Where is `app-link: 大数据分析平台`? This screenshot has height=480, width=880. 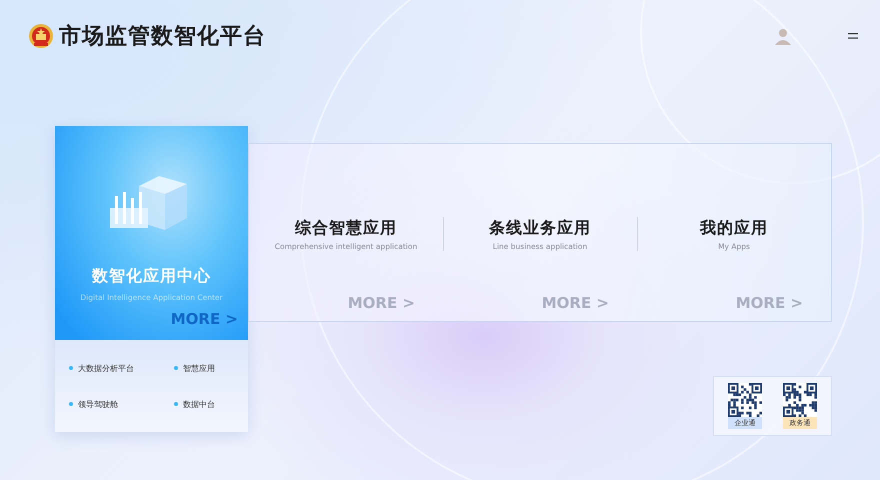
app-link: 大数据分析平台 is located at coordinates (106, 368).